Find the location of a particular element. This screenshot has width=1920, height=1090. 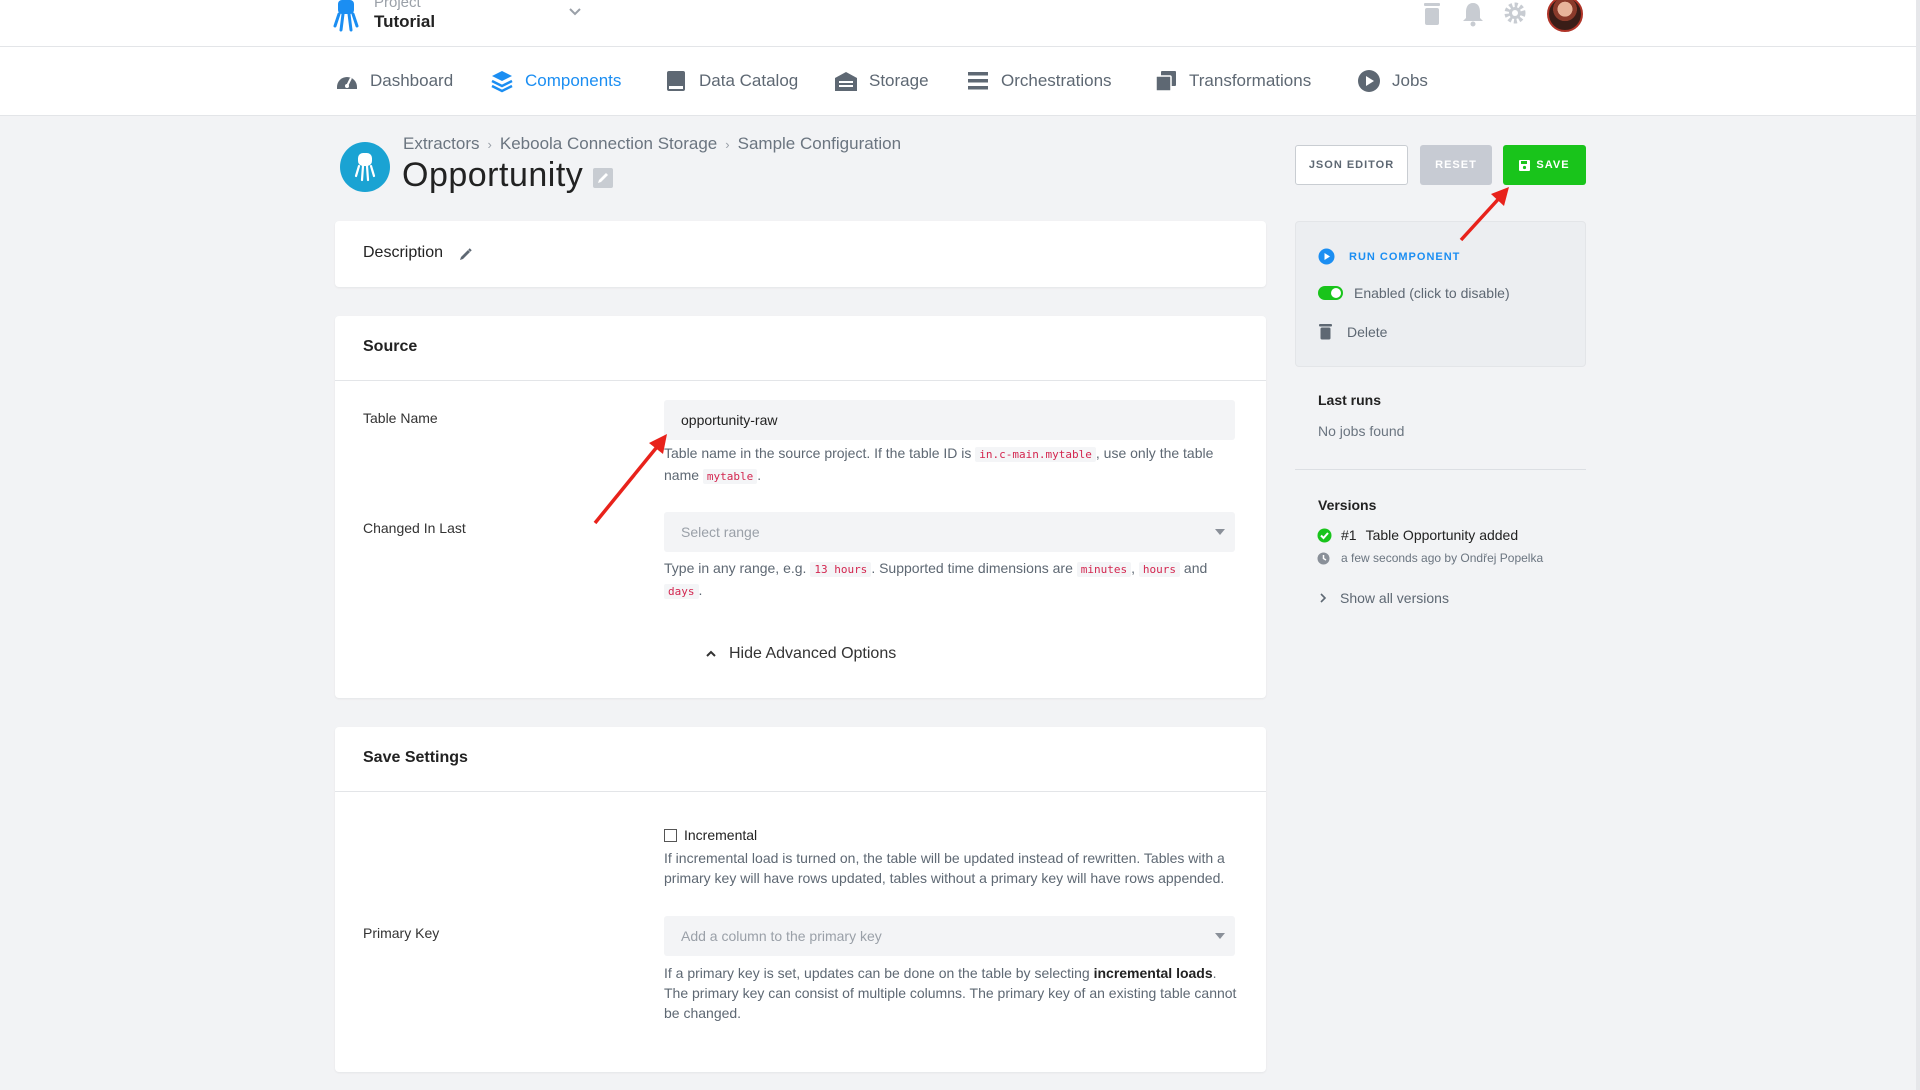

version-number: #1 is located at coordinates (1349, 535).